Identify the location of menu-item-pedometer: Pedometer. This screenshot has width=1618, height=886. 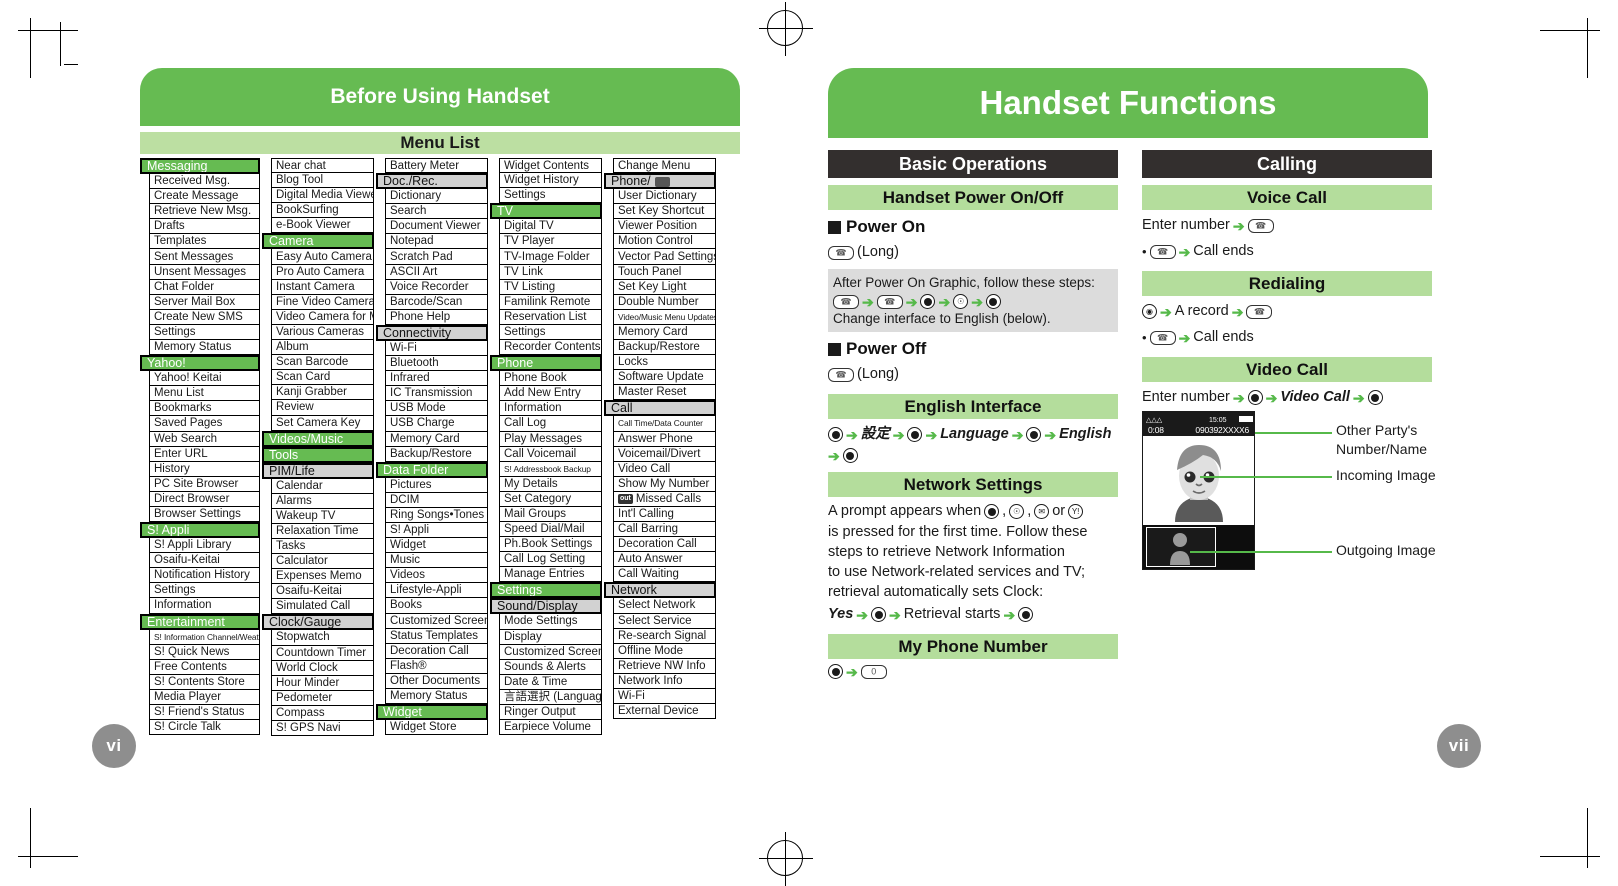
(322, 698).